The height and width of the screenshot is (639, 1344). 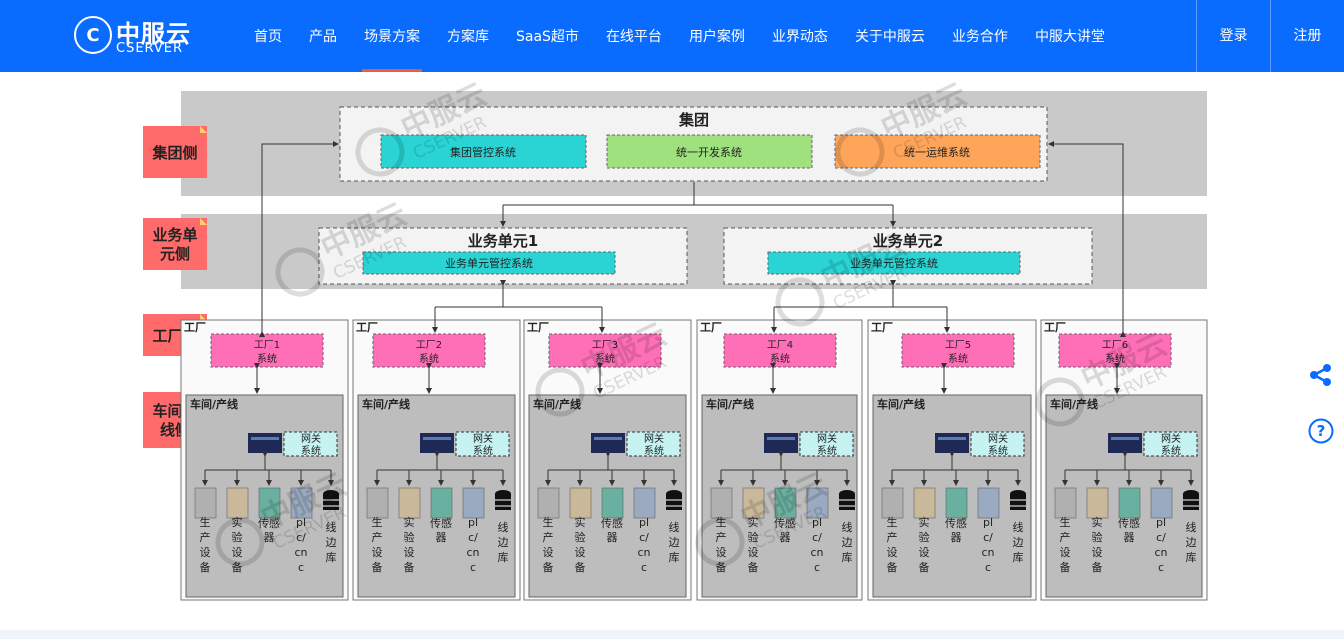 I want to click on device-label-3-4-0: 线, so click(x=847, y=527).